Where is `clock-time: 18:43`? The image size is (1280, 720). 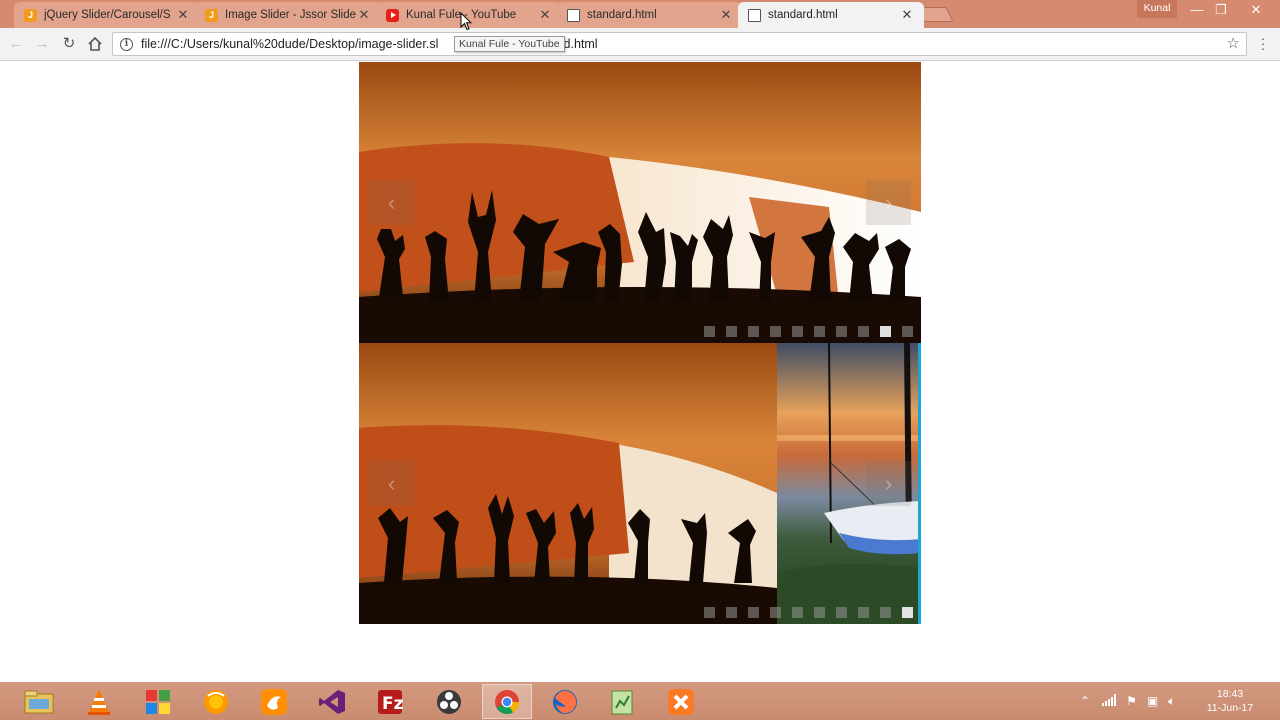 clock-time: 18:43 is located at coordinates (1230, 694).